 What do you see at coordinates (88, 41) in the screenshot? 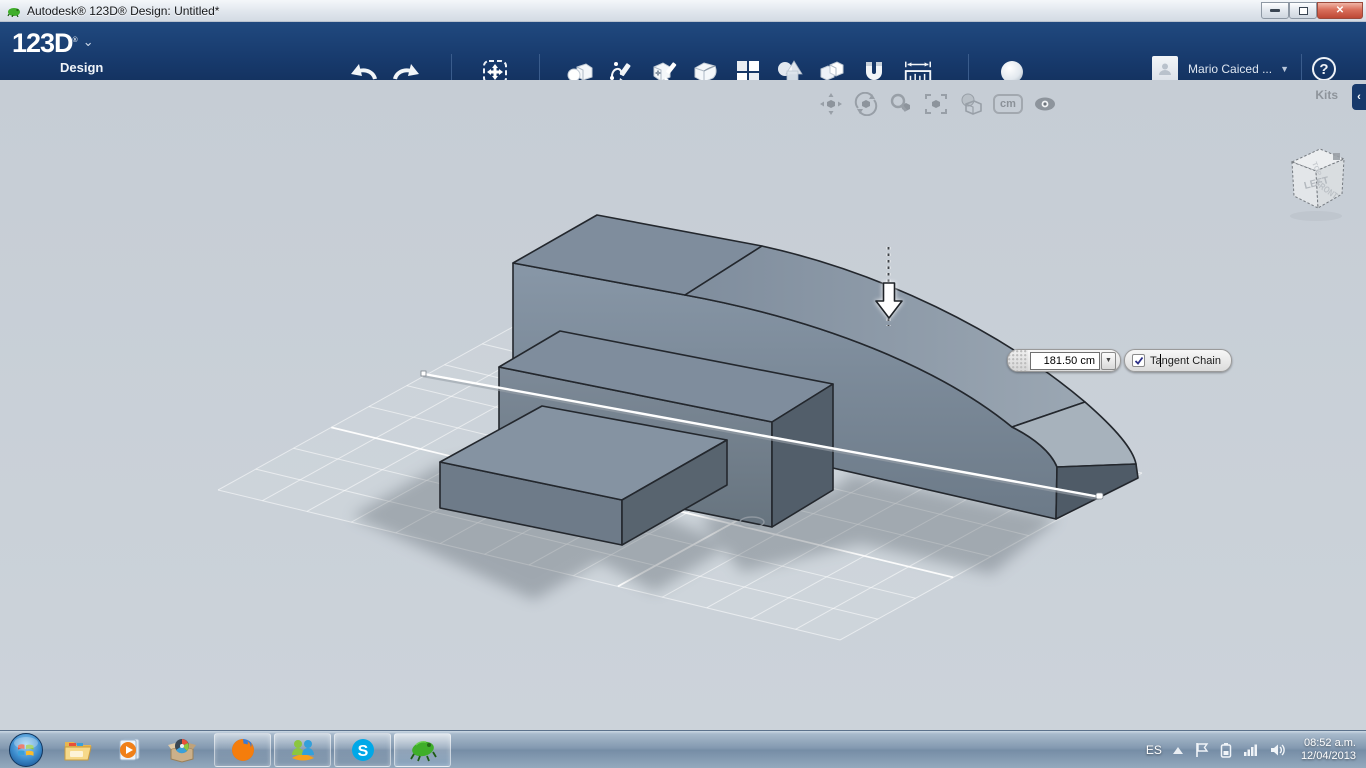
I see `chevron-down-icon: ⌄` at bounding box center [88, 41].